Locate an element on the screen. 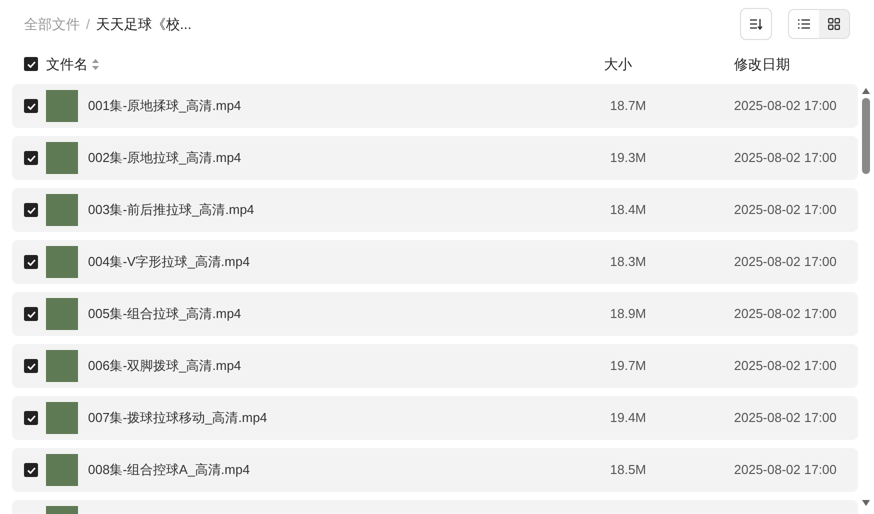  file-name: 007集-拨球拉球移动_高清.mp4 is located at coordinates (178, 418).